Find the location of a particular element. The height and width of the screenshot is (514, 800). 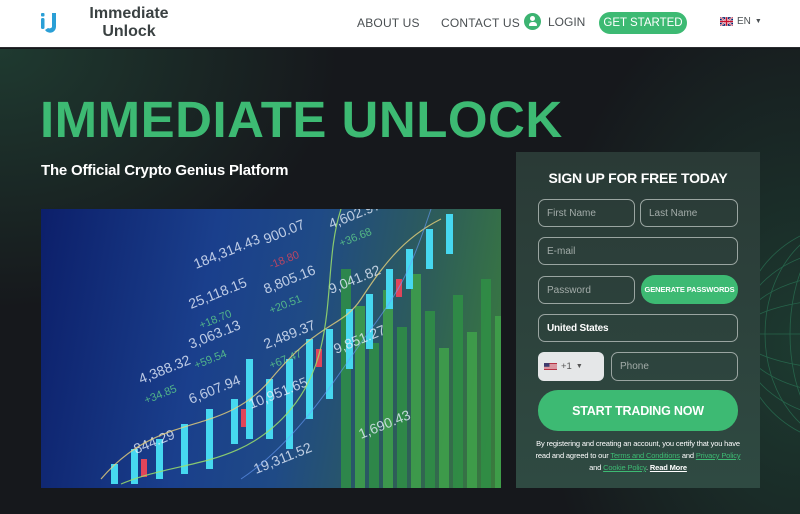

ticker-number: 900.07 is located at coordinates (284, 231).